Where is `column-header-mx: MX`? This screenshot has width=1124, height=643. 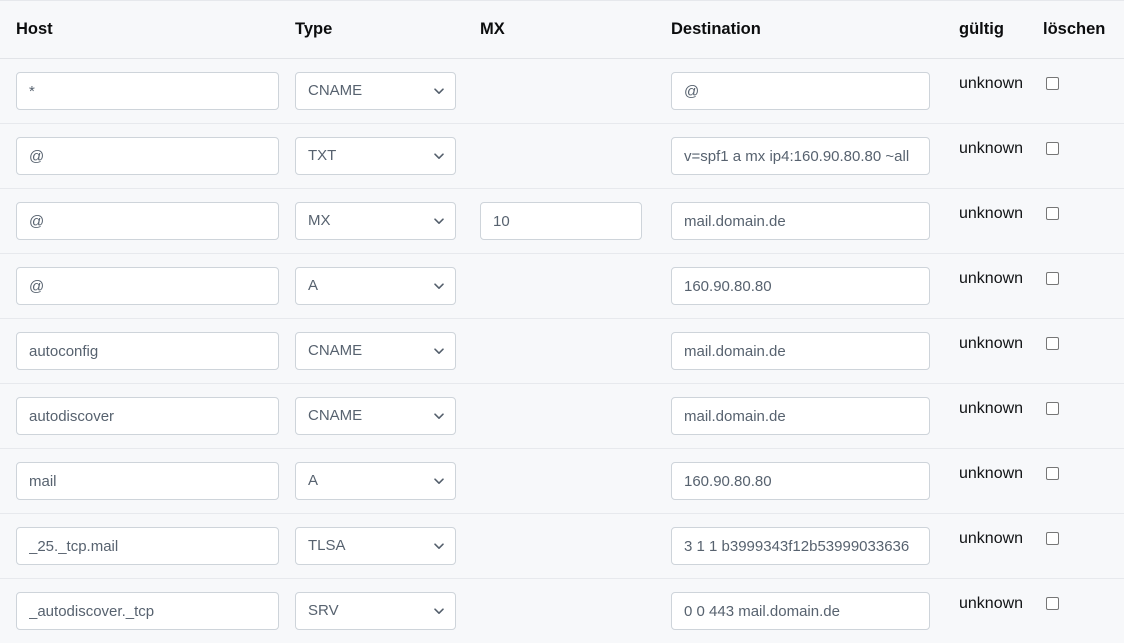
column-header-mx: MX is located at coordinates (565, 29).